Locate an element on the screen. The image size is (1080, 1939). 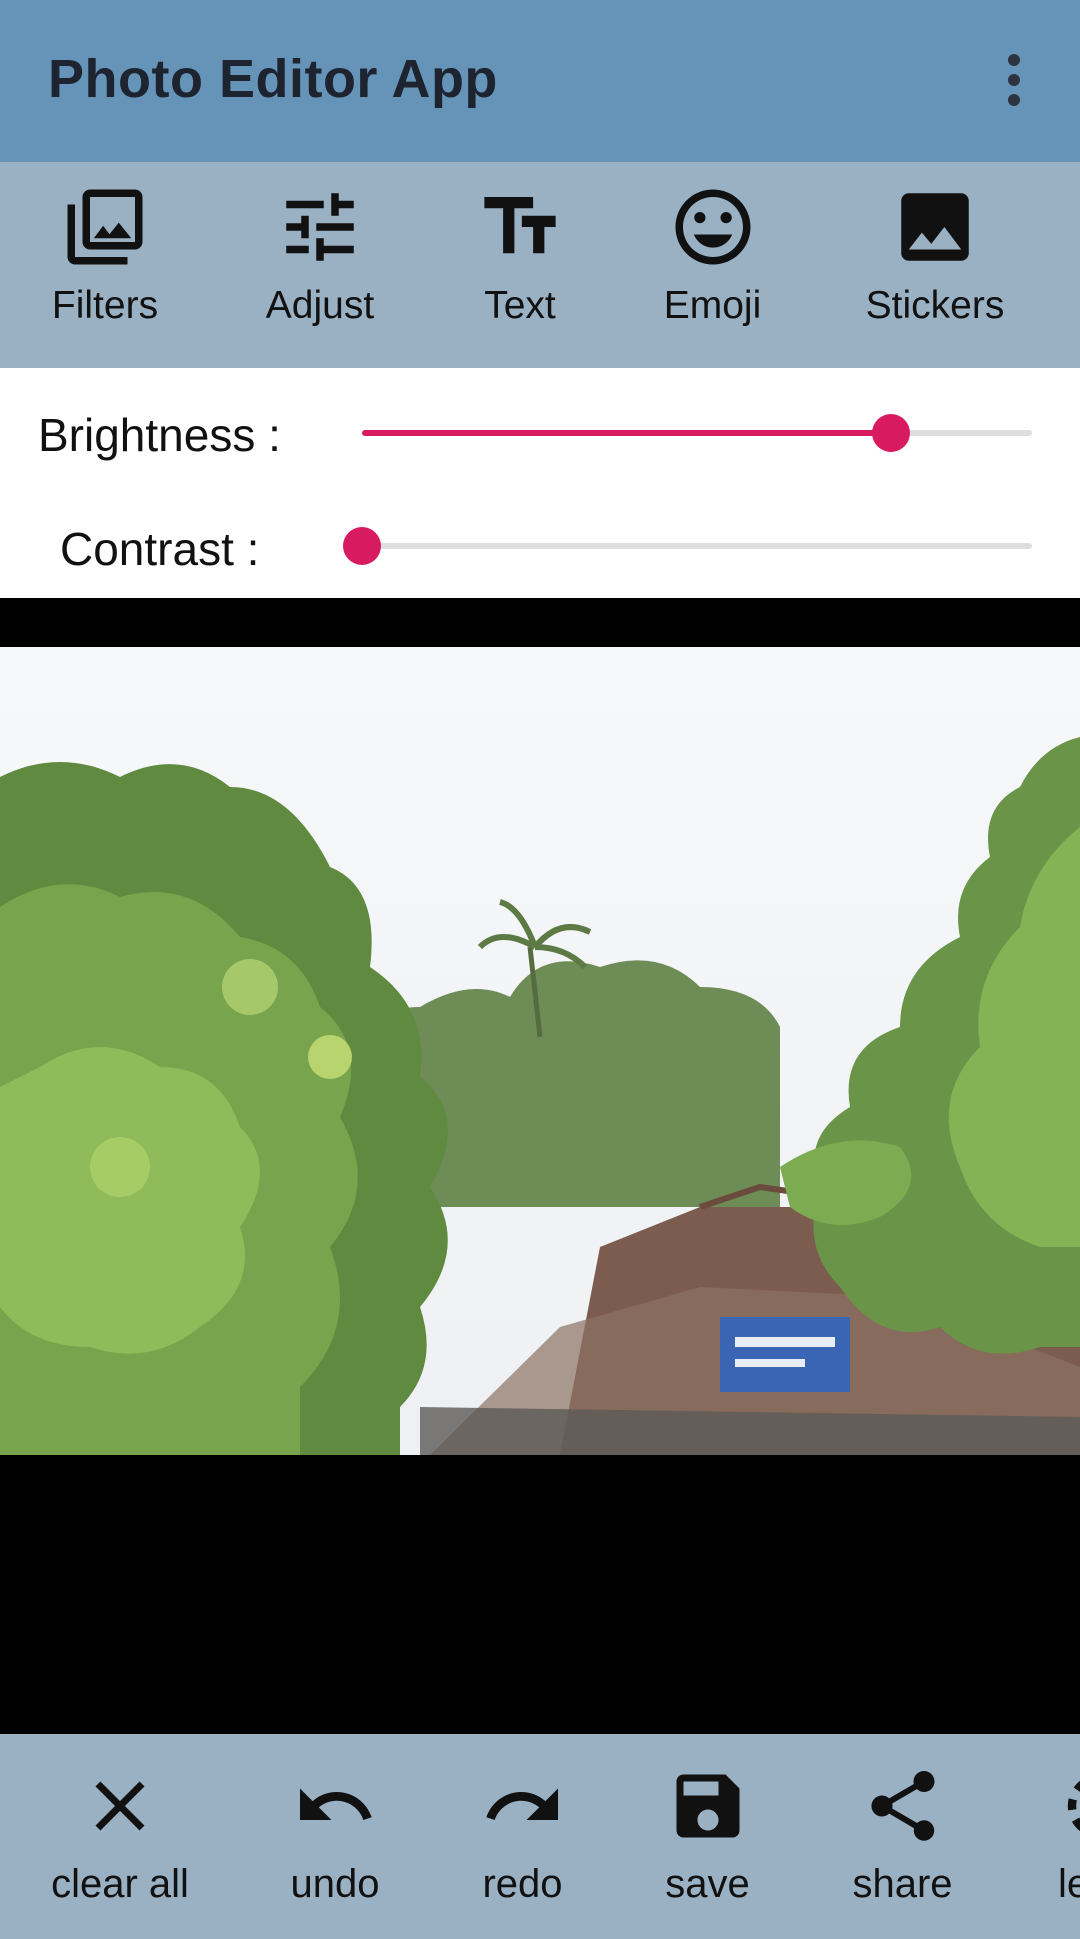
tool-label: Text is located at coordinates (520, 305).